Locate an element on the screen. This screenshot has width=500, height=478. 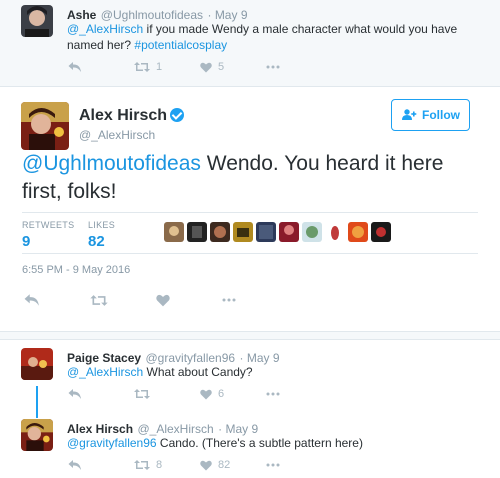
mention-link: @Ughlmoutofideas is located at coordinates (111, 163).